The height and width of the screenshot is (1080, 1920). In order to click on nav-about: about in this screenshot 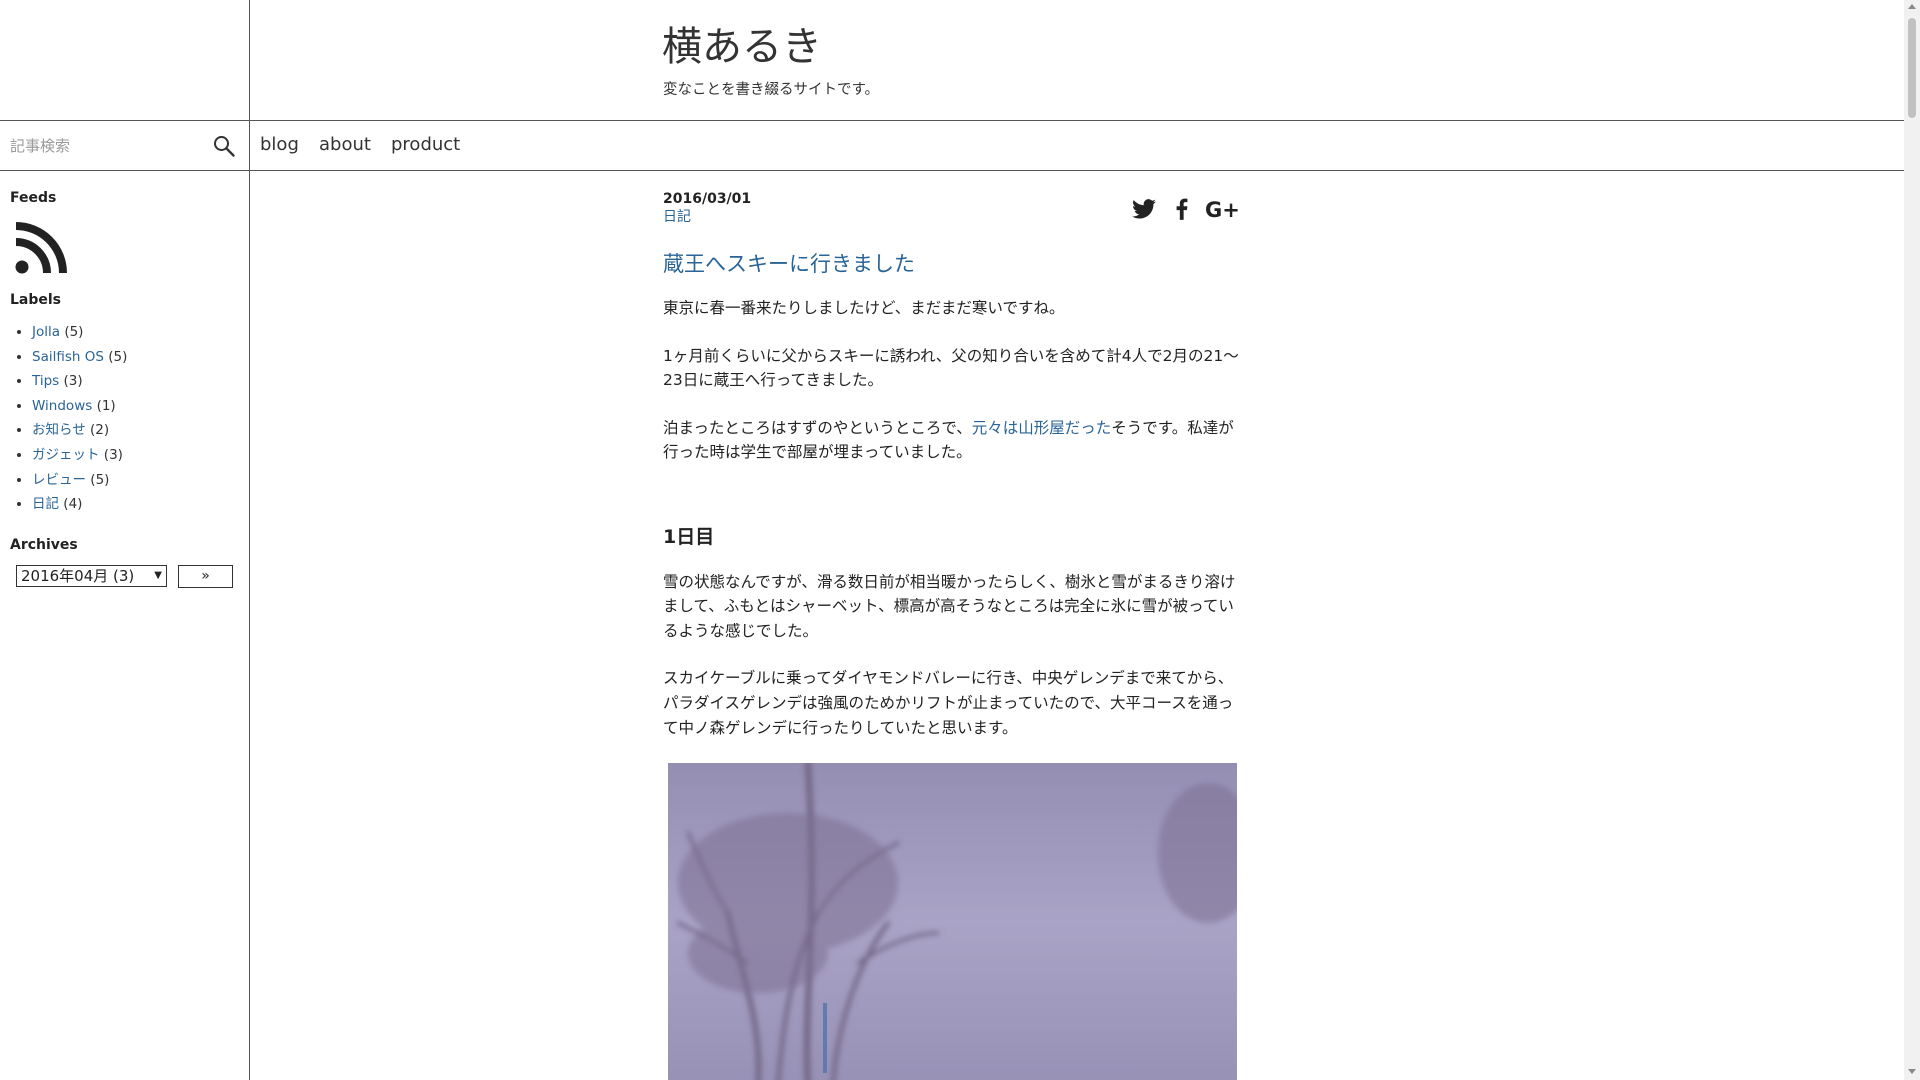, I will do `click(345, 144)`.